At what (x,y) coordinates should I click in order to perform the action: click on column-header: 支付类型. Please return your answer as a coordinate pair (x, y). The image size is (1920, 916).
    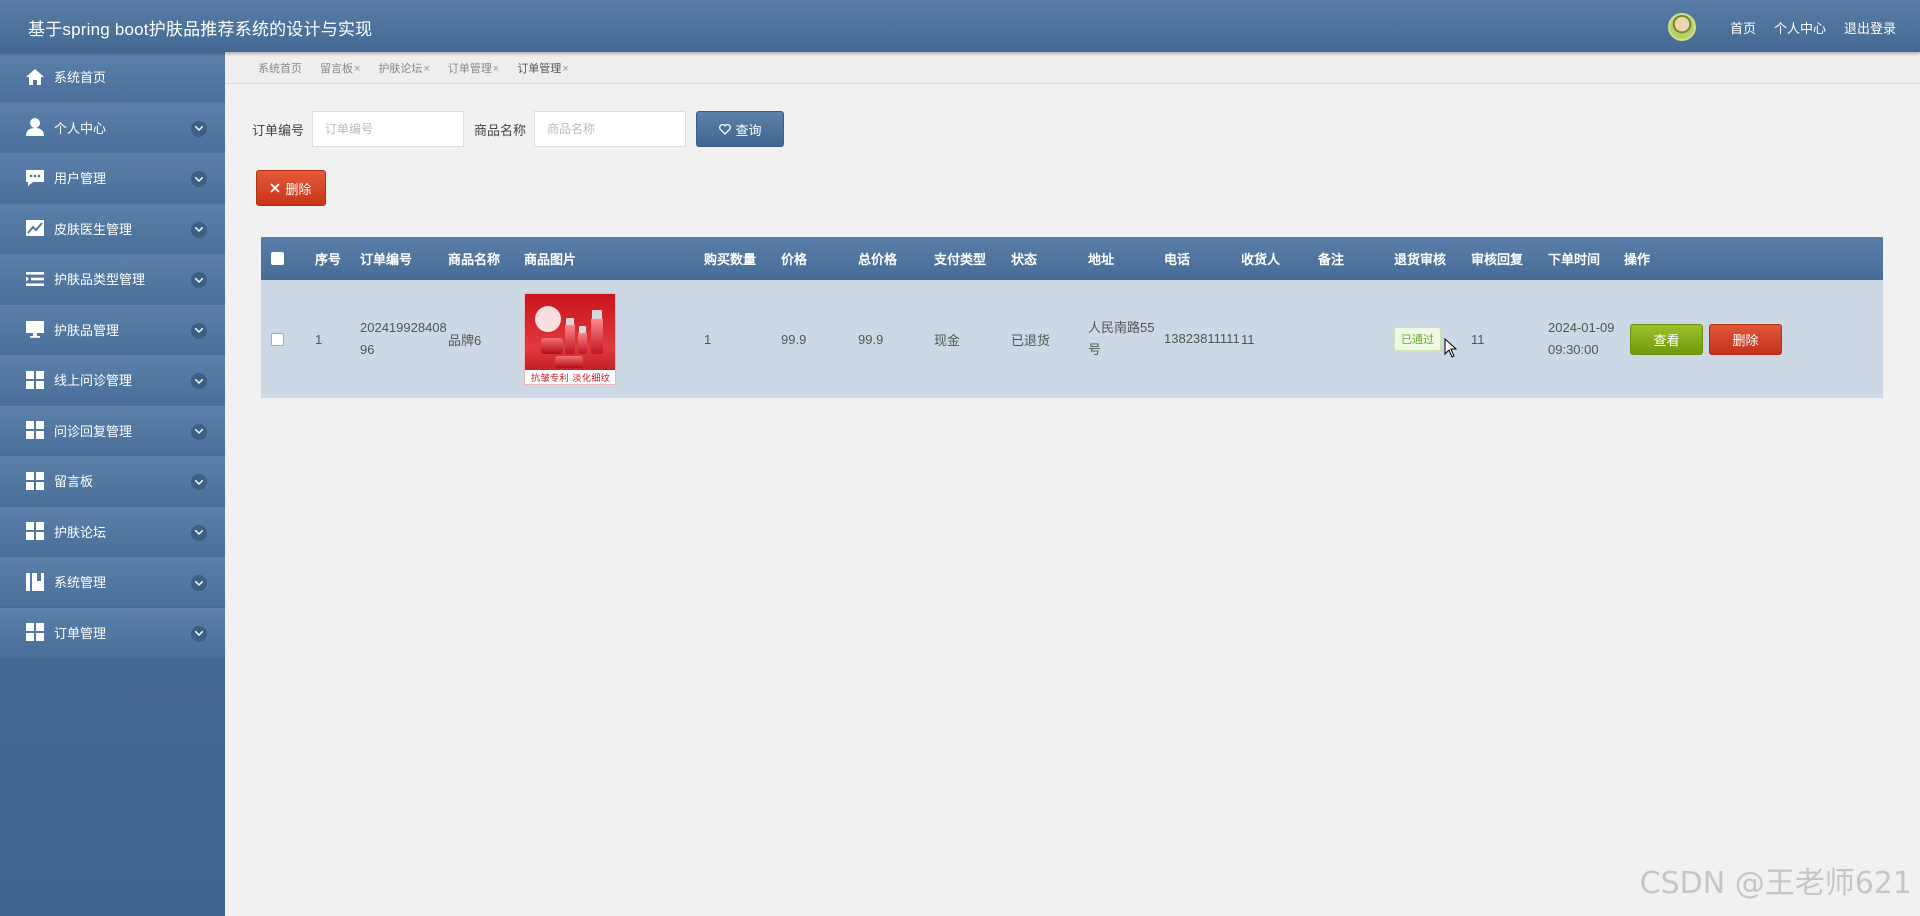
    Looking at the image, I should click on (960, 259).